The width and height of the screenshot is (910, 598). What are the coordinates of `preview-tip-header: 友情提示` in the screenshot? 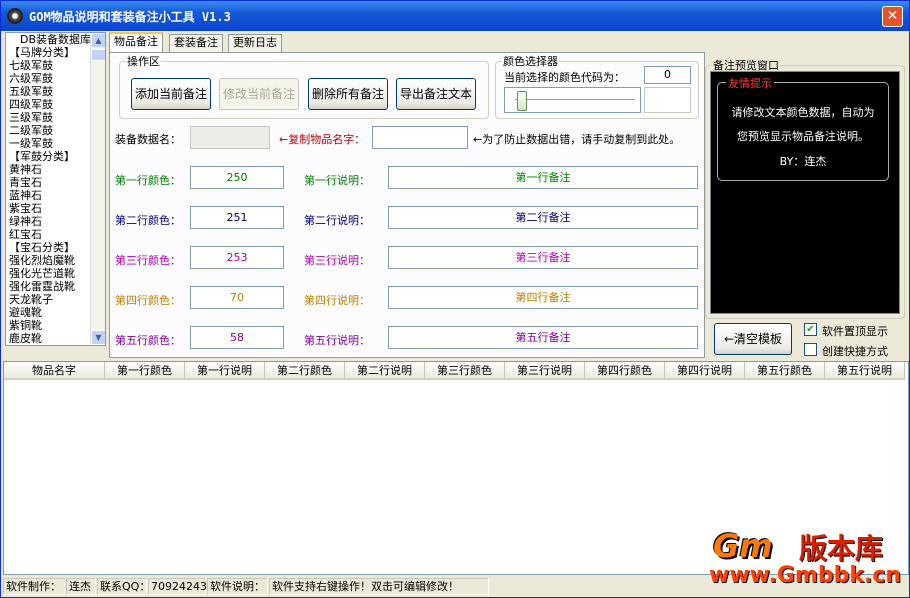 It's located at (750, 83).